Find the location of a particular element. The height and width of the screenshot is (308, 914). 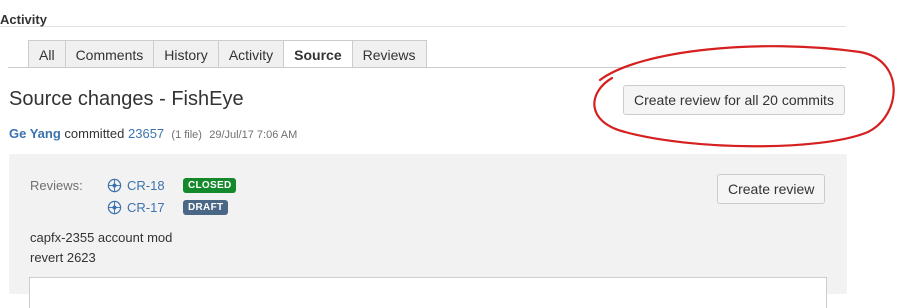

tab-reviews: Reviews is located at coordinates (389, 54).